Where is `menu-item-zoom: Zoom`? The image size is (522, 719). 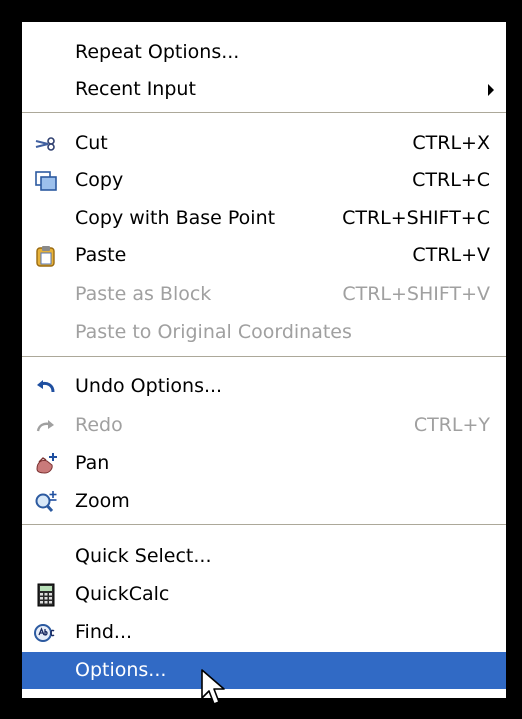
menu-item-zoom: Zoom is located at coordinates (264, 501).